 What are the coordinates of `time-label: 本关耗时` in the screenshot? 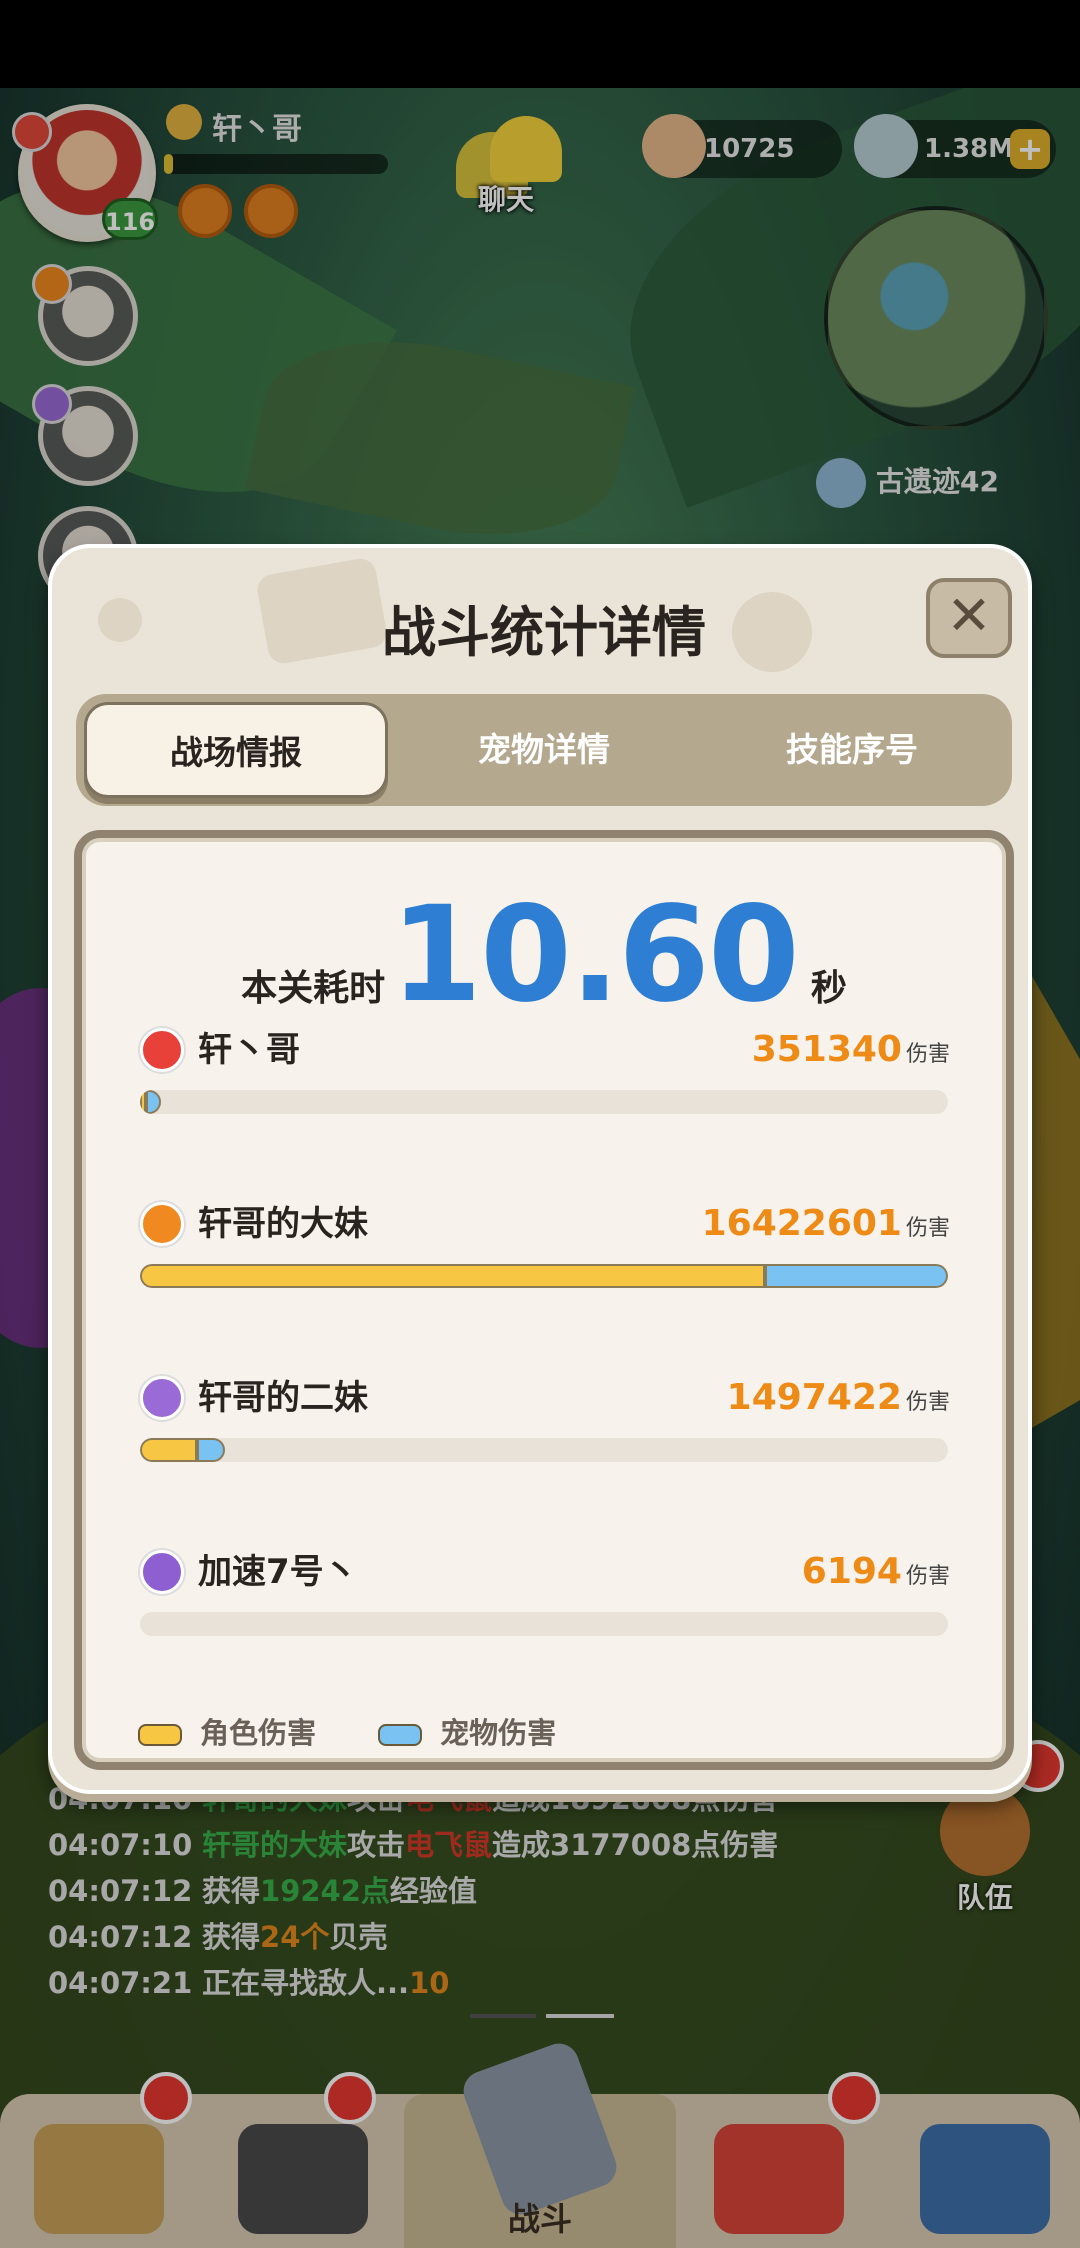 It's located at (313, 988).